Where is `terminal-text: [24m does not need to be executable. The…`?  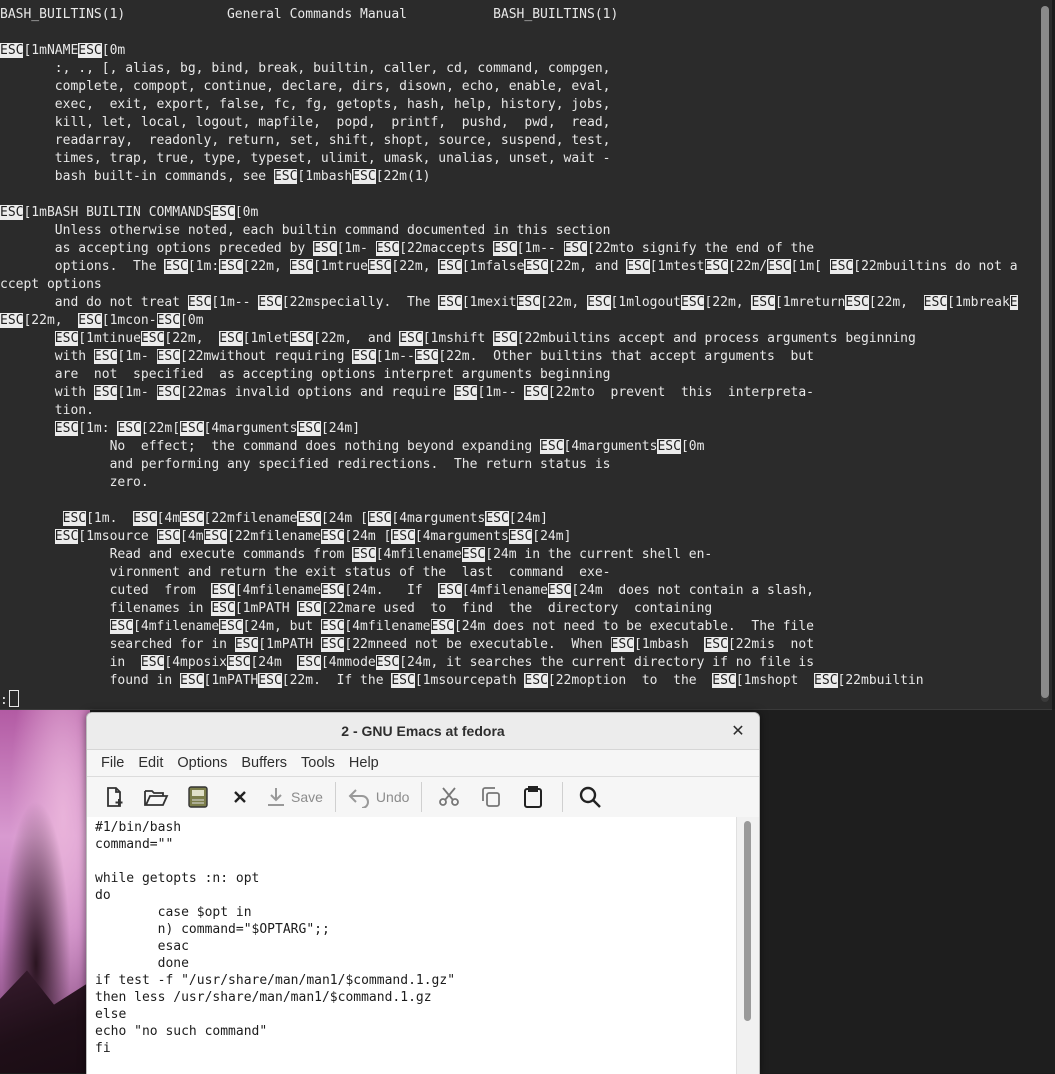 terminal-text: [24m does not need to be executable. The… is located at coordinates (634, 626).